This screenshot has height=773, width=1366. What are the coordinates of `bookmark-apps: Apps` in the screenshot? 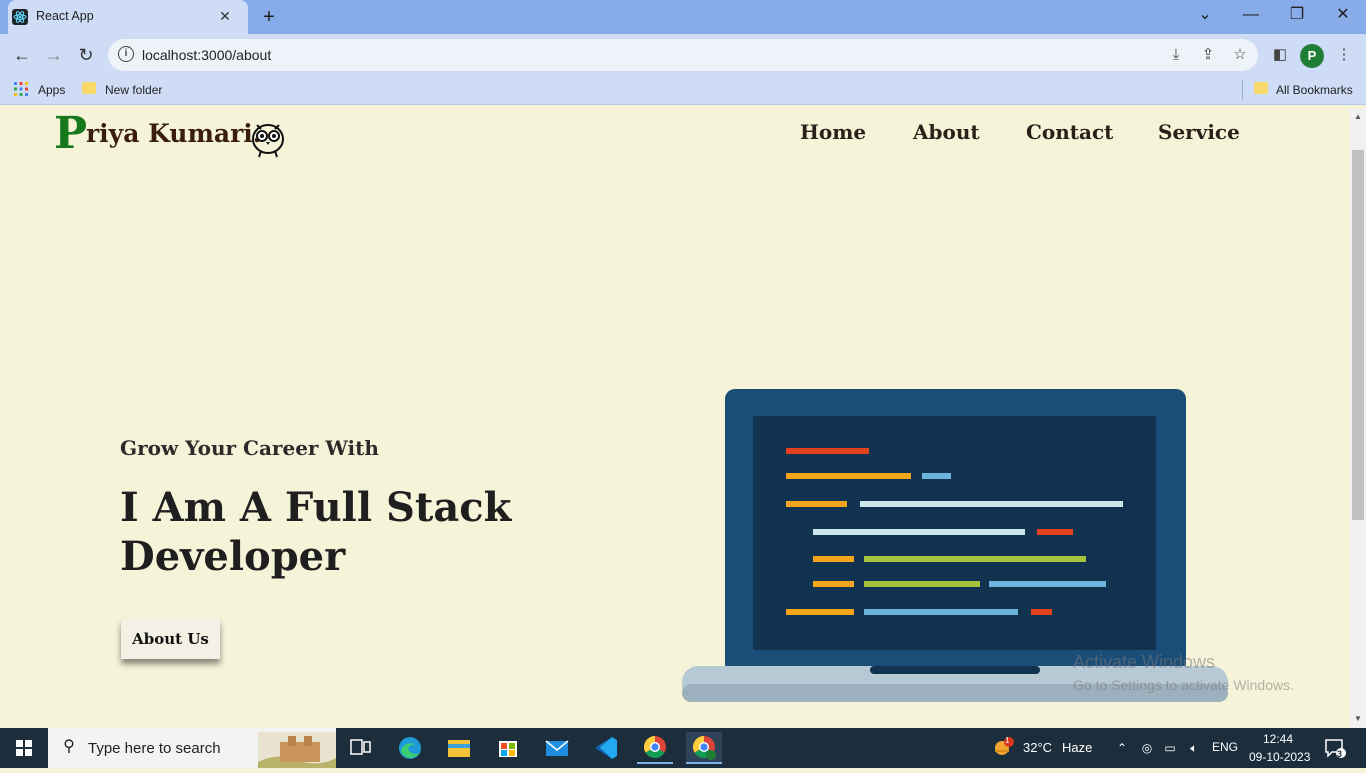 It's located at (51, 90).